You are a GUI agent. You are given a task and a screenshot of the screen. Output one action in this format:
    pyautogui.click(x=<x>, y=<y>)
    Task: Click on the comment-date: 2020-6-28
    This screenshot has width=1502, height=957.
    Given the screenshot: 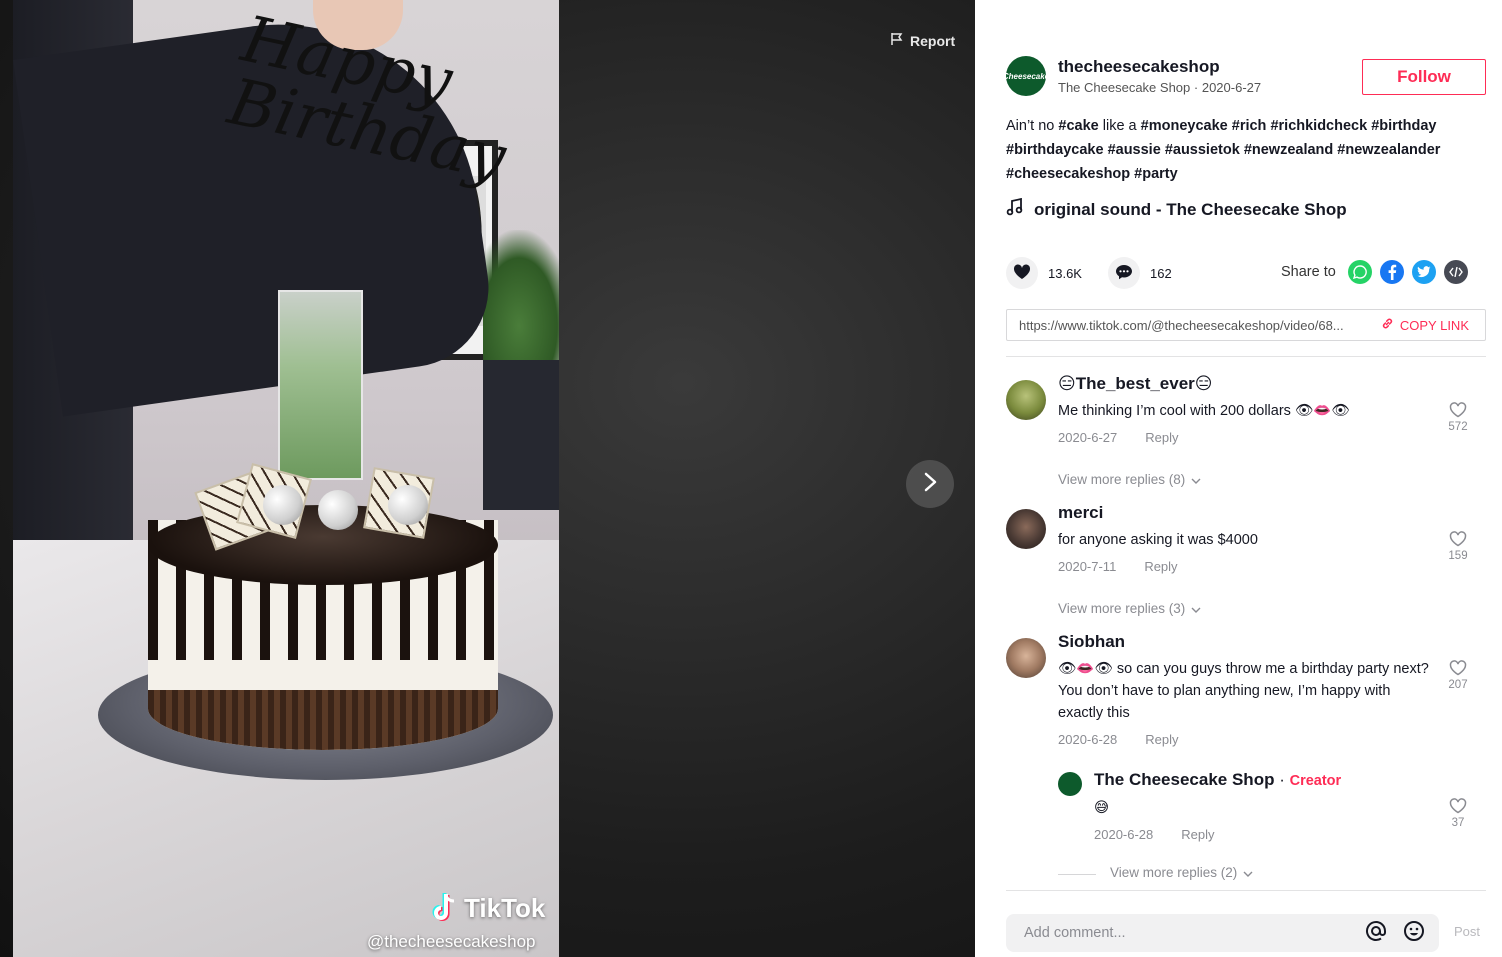 What is the action you would take?
    pyautogui.click(x=1088, y=739)
    